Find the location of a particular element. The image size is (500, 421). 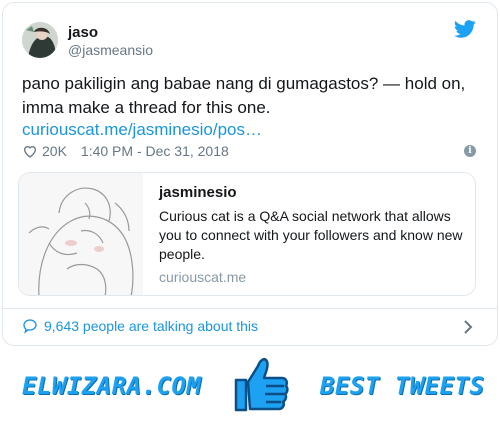

heart-icon is located at coordinates (30, 151).